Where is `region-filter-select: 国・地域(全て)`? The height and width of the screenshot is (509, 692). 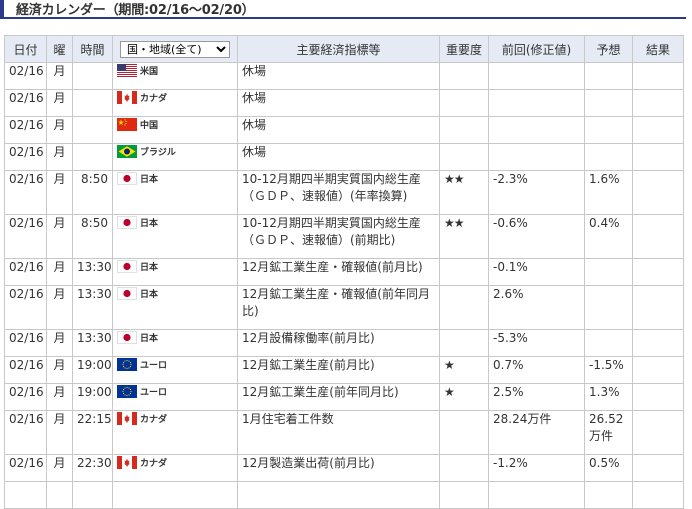
region-filter-select: 国・地域(全て) is located at coordinates (175, 49).